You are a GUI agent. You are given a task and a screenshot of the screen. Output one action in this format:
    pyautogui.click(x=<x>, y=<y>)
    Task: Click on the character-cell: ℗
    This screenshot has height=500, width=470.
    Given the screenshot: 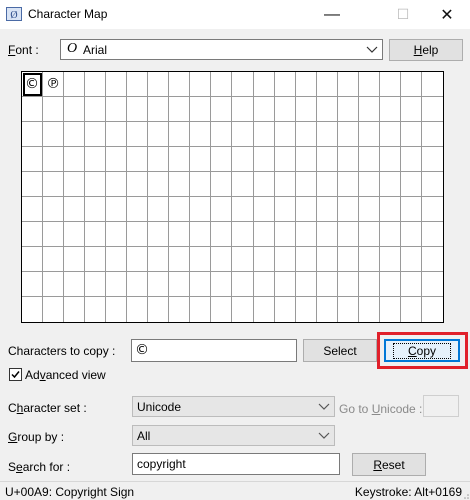 What is the action you would take?
    pyautogui.click(x=54, y=84)
    